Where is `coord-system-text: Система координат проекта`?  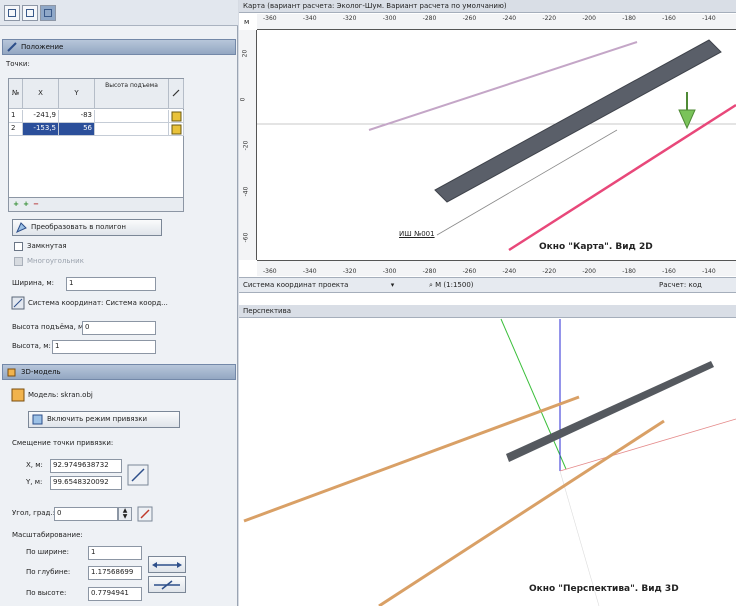
coord-system-text: Система координат проекта is located at coordinates (296, 285).